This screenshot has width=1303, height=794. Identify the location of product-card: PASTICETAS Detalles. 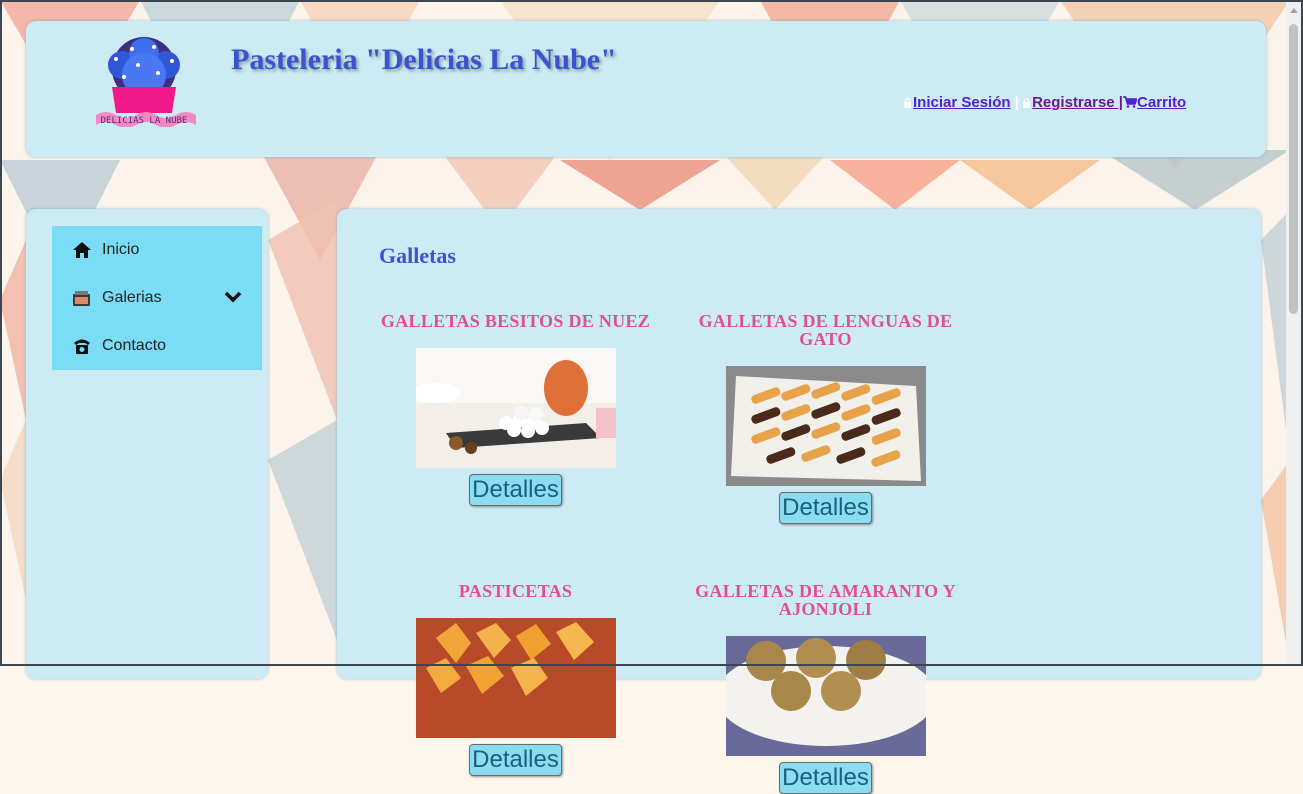
(515, 679).